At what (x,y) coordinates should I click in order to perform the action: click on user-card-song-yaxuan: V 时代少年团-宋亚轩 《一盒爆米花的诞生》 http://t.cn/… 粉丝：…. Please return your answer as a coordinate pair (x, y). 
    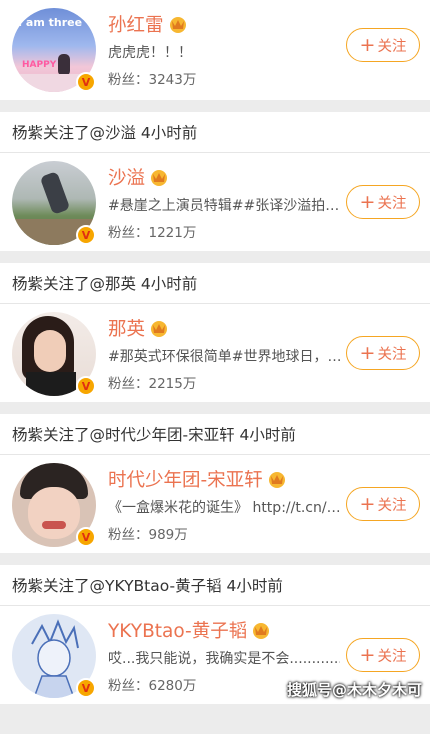
    Looking at the image, I should click on (215, 504).